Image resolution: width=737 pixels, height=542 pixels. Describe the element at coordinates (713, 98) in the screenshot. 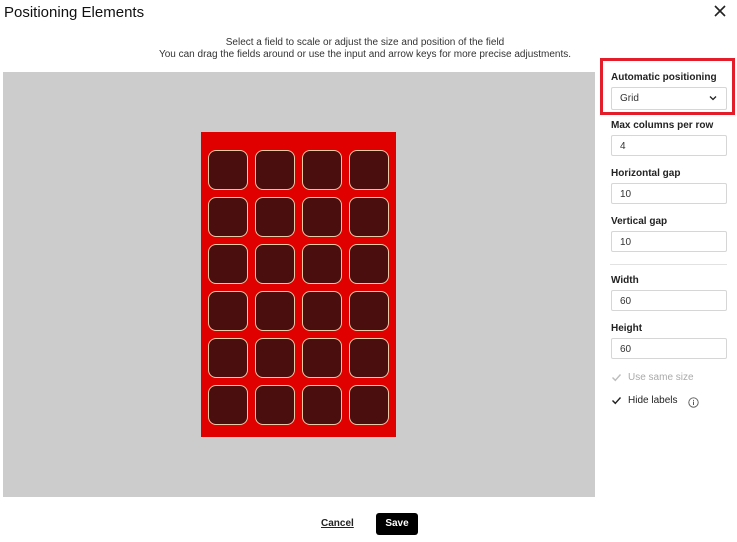

I see `chevron-down-icon` at that location.